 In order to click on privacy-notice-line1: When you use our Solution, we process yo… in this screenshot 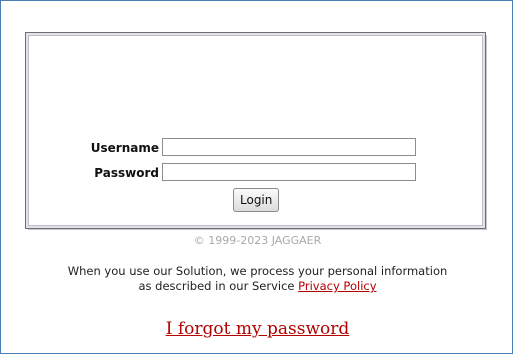, I will do `click(257, 271)`.